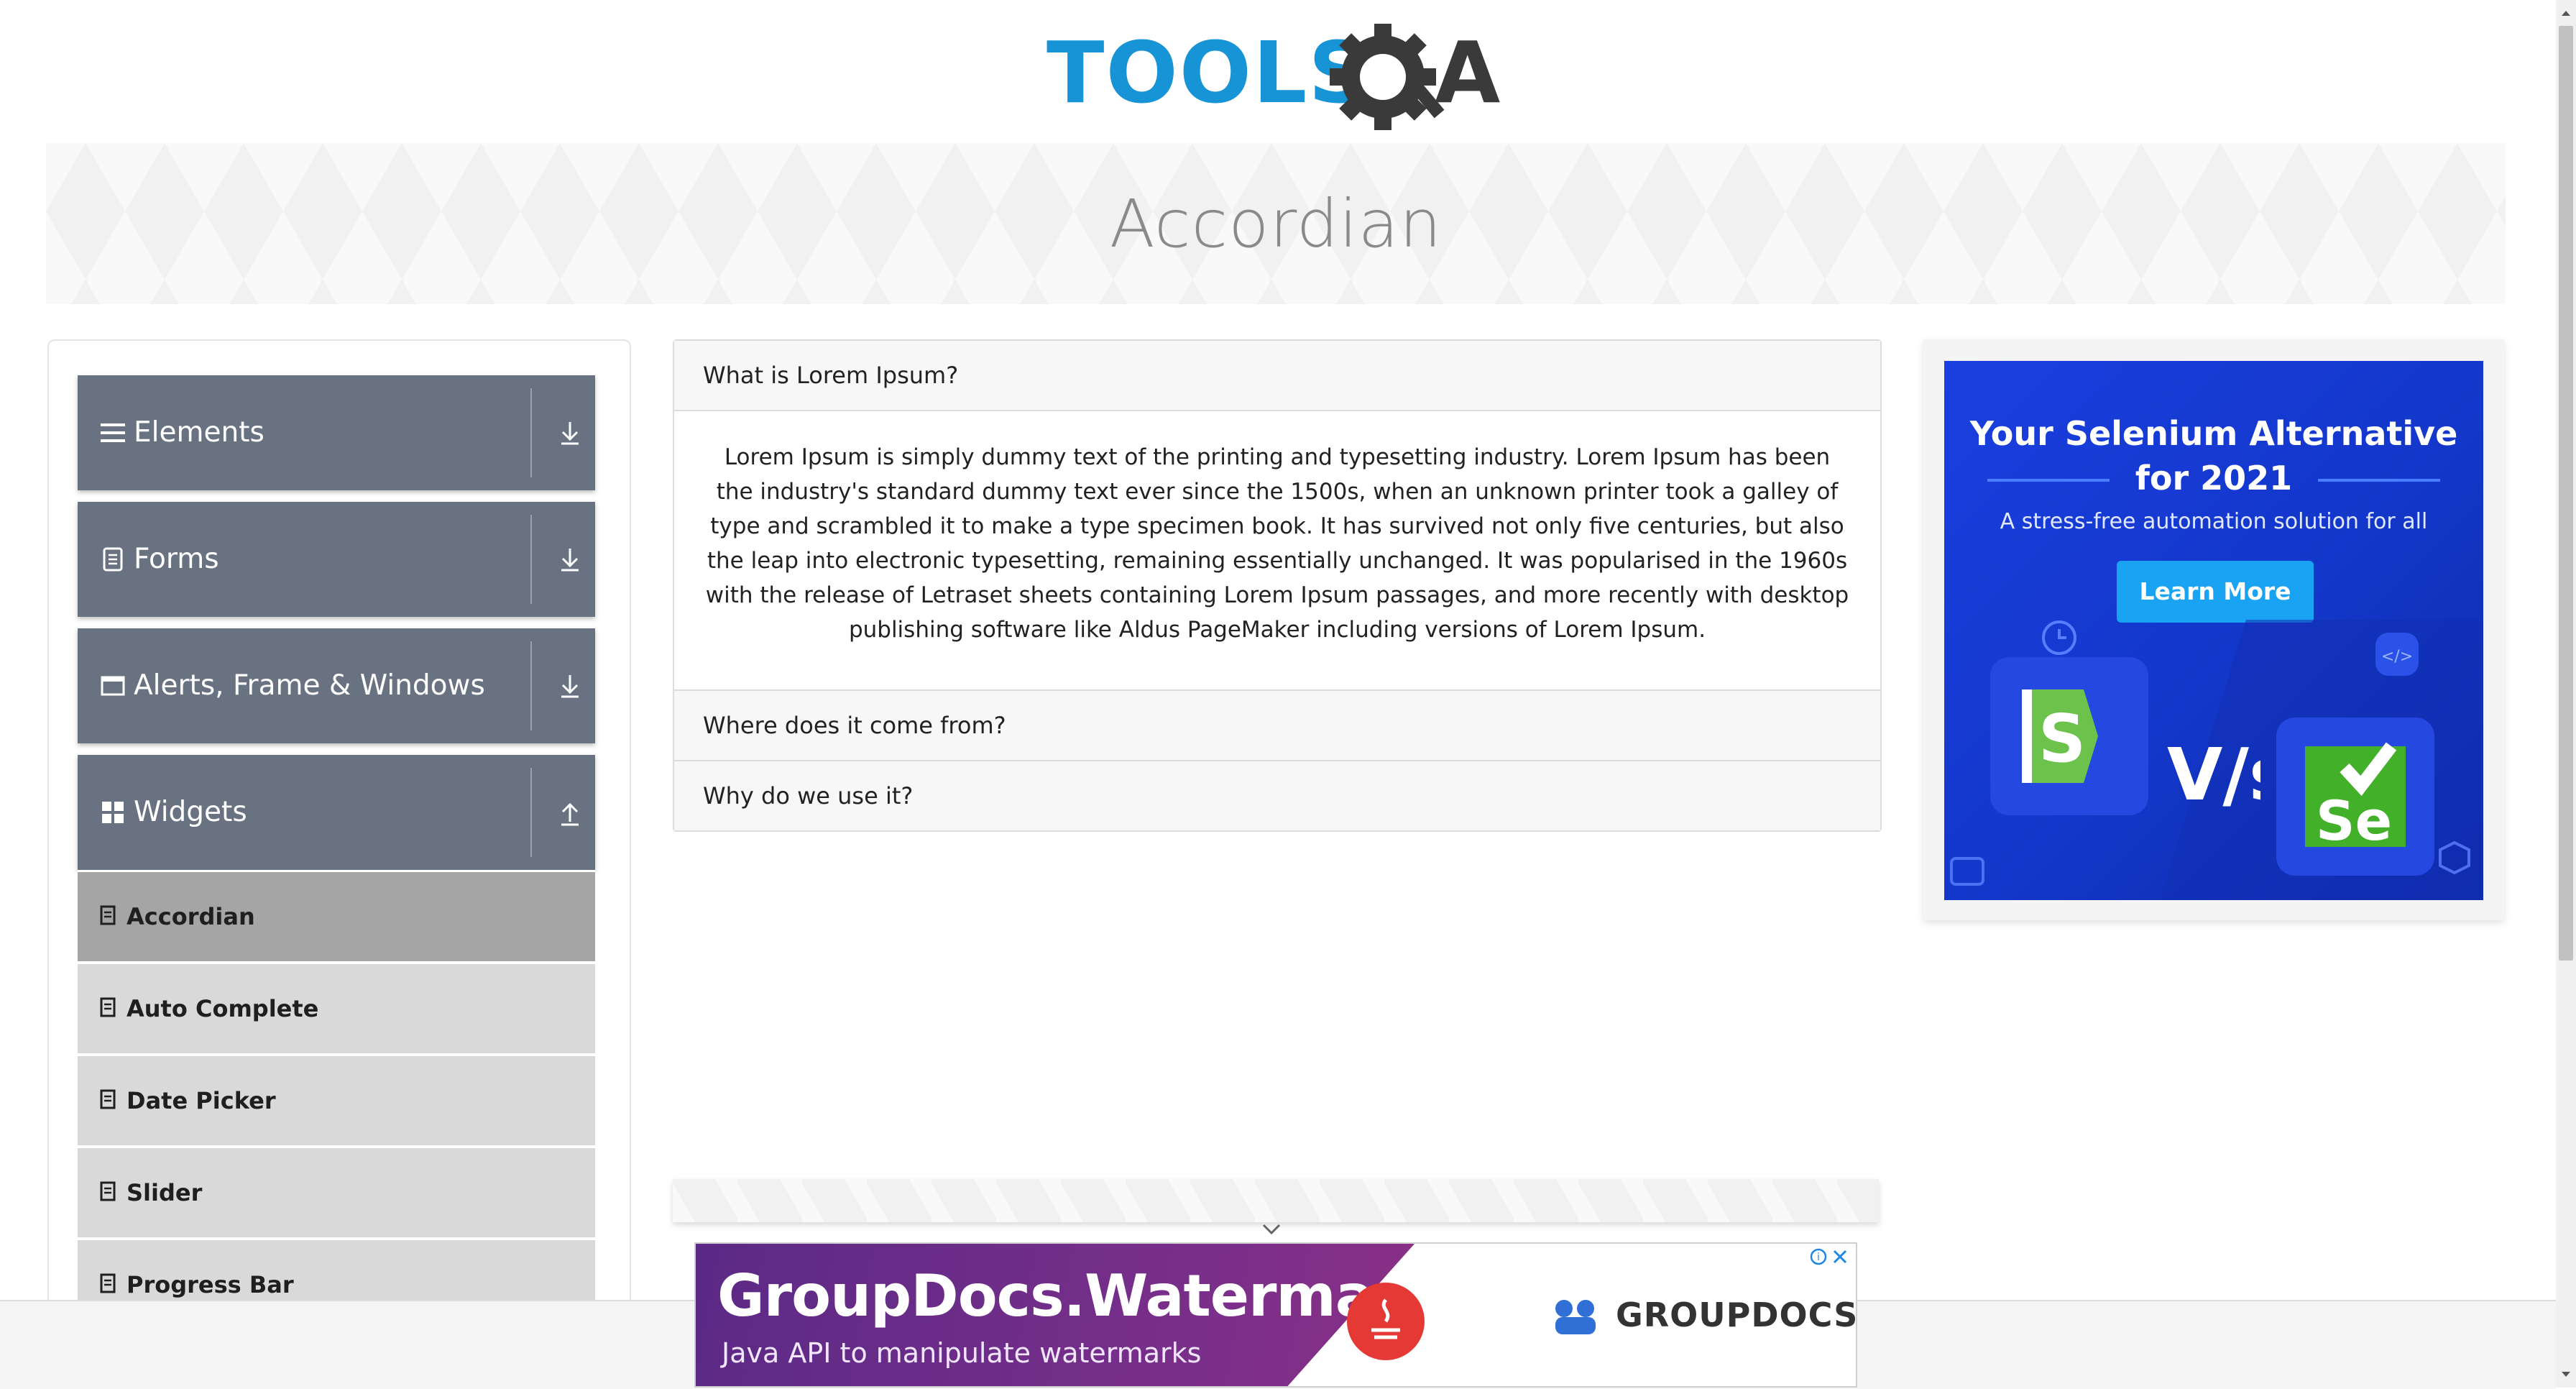 Image resolution: width=2576 pixels, height=1389 pixels. What do you see at coordinates (2566, 494) in the screenshot?
I see `scrollbar-thumb` at bounding box center [2566, 494].